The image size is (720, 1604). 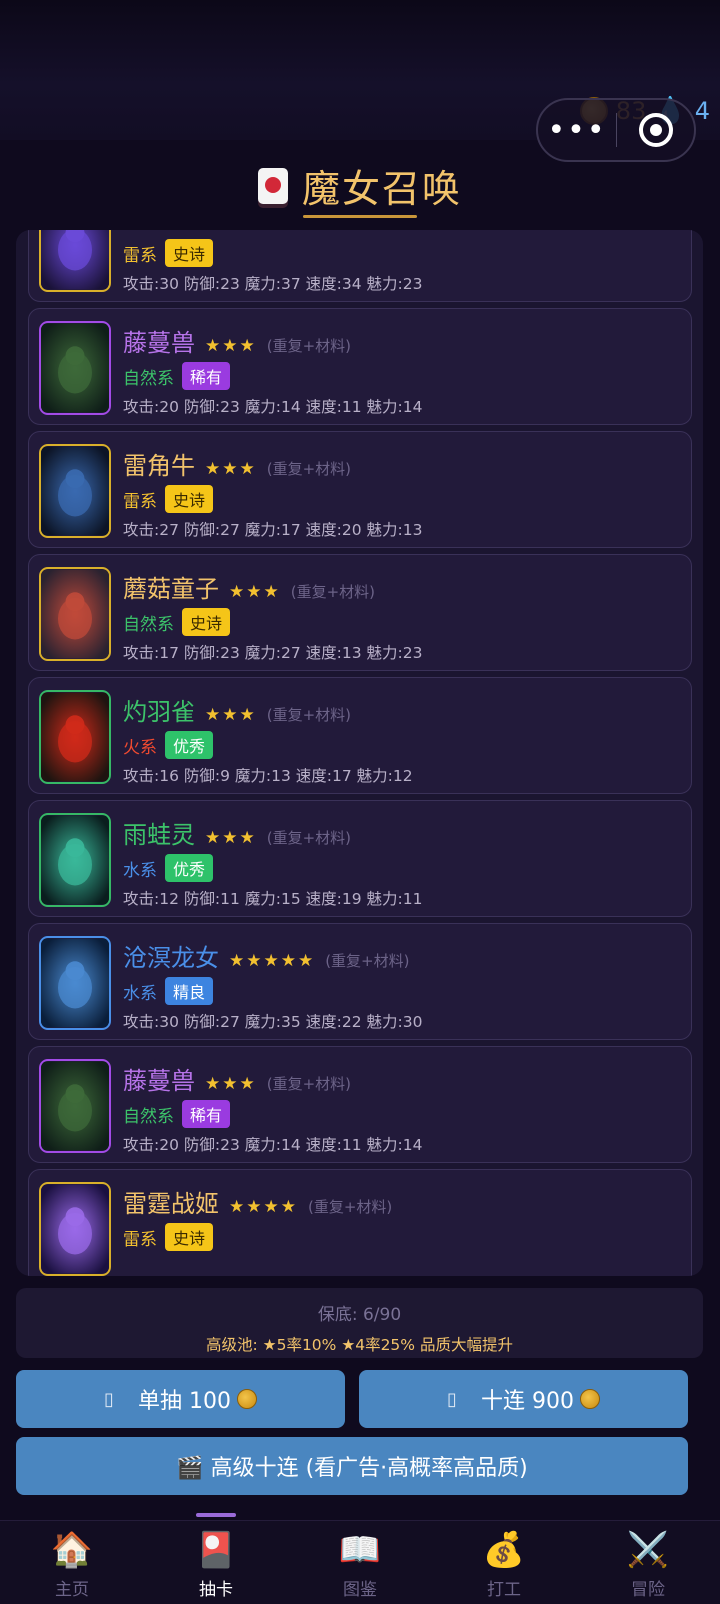 I want to click on page-title: 魔女召唤, so click(x=381, y=189).